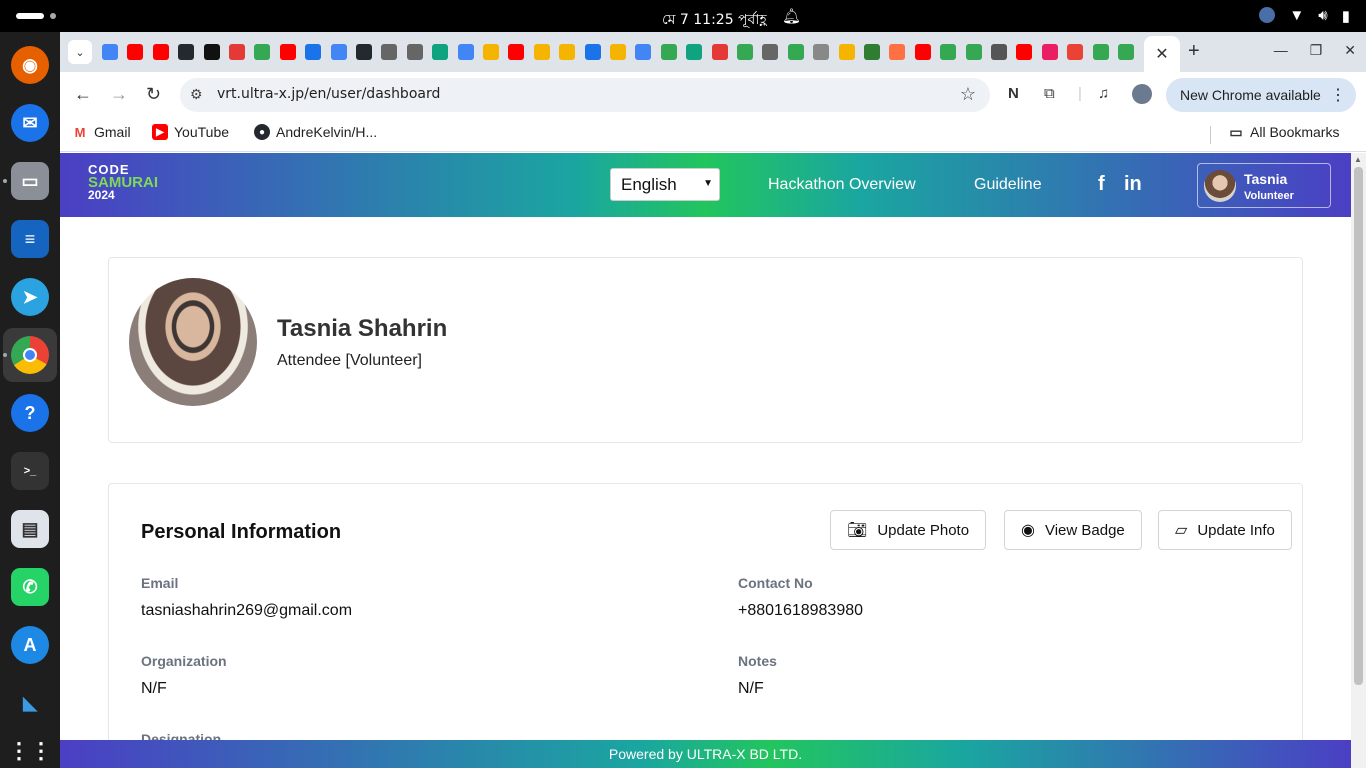 This screenshot has width=1366, height=768. Describe the element at coordinates (585, 95) in the screenshot. I see `address-bar: ⚙ vrt.ultra-x.jp/en/user/dashboard ☆` at that location.